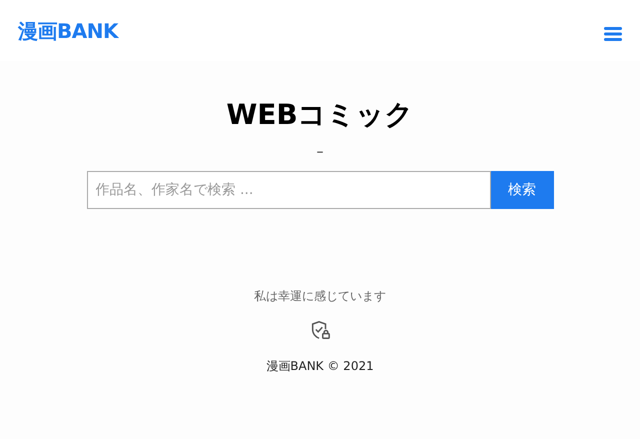 The image size is (640, 439). What do you see at coordinates (68, 31) in the screenshot?
I see `site-logo: 漫画BANK` at bounding box center [68, 31].